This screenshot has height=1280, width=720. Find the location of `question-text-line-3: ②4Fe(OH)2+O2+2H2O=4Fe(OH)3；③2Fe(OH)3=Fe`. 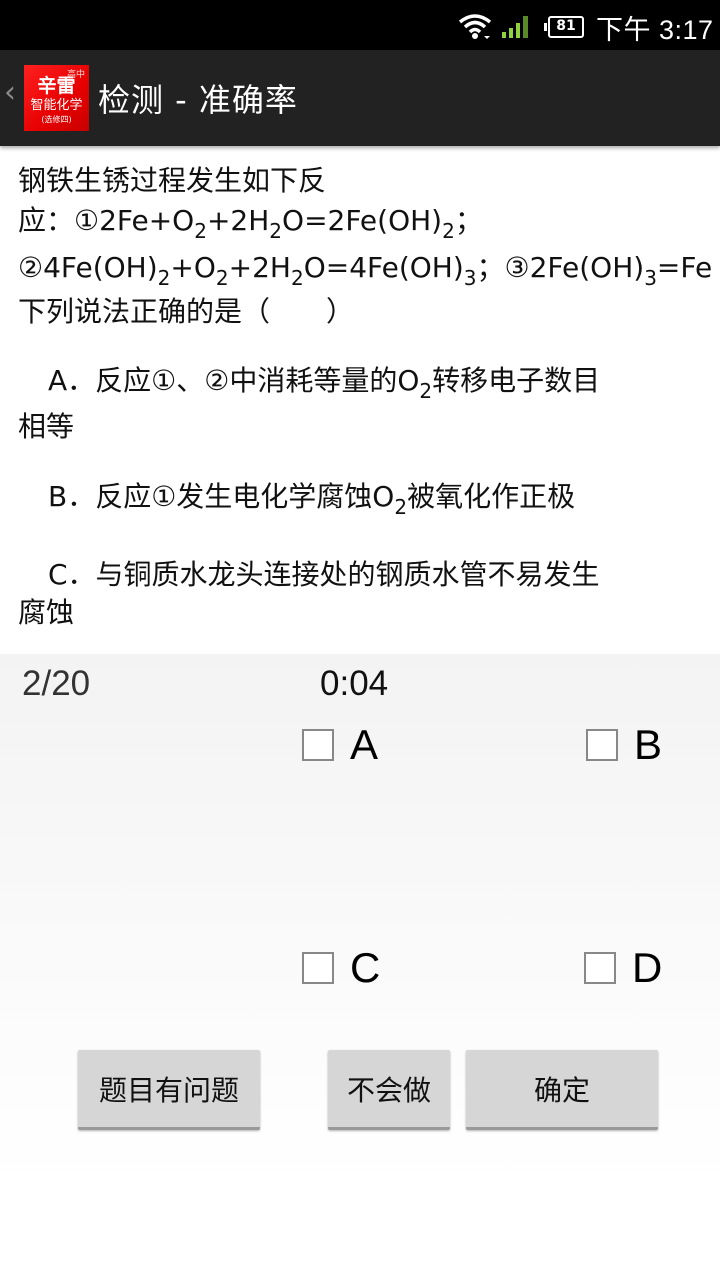

question-text-line-3: ②4Fe(OH)2+O2+2H2O=4Fe(OH)3；③2Fe(OH)3=Fe is located at coordinates (365, 270).